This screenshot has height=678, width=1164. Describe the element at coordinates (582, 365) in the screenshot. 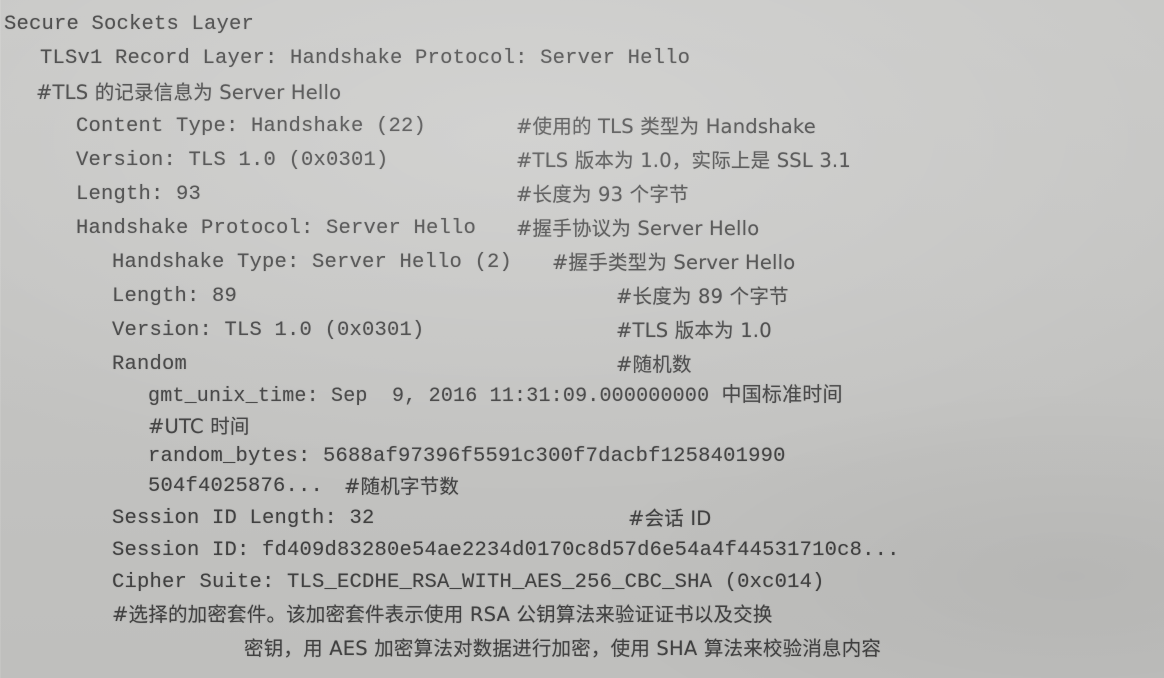

I see `listing-line: Random #随机数` at that location.